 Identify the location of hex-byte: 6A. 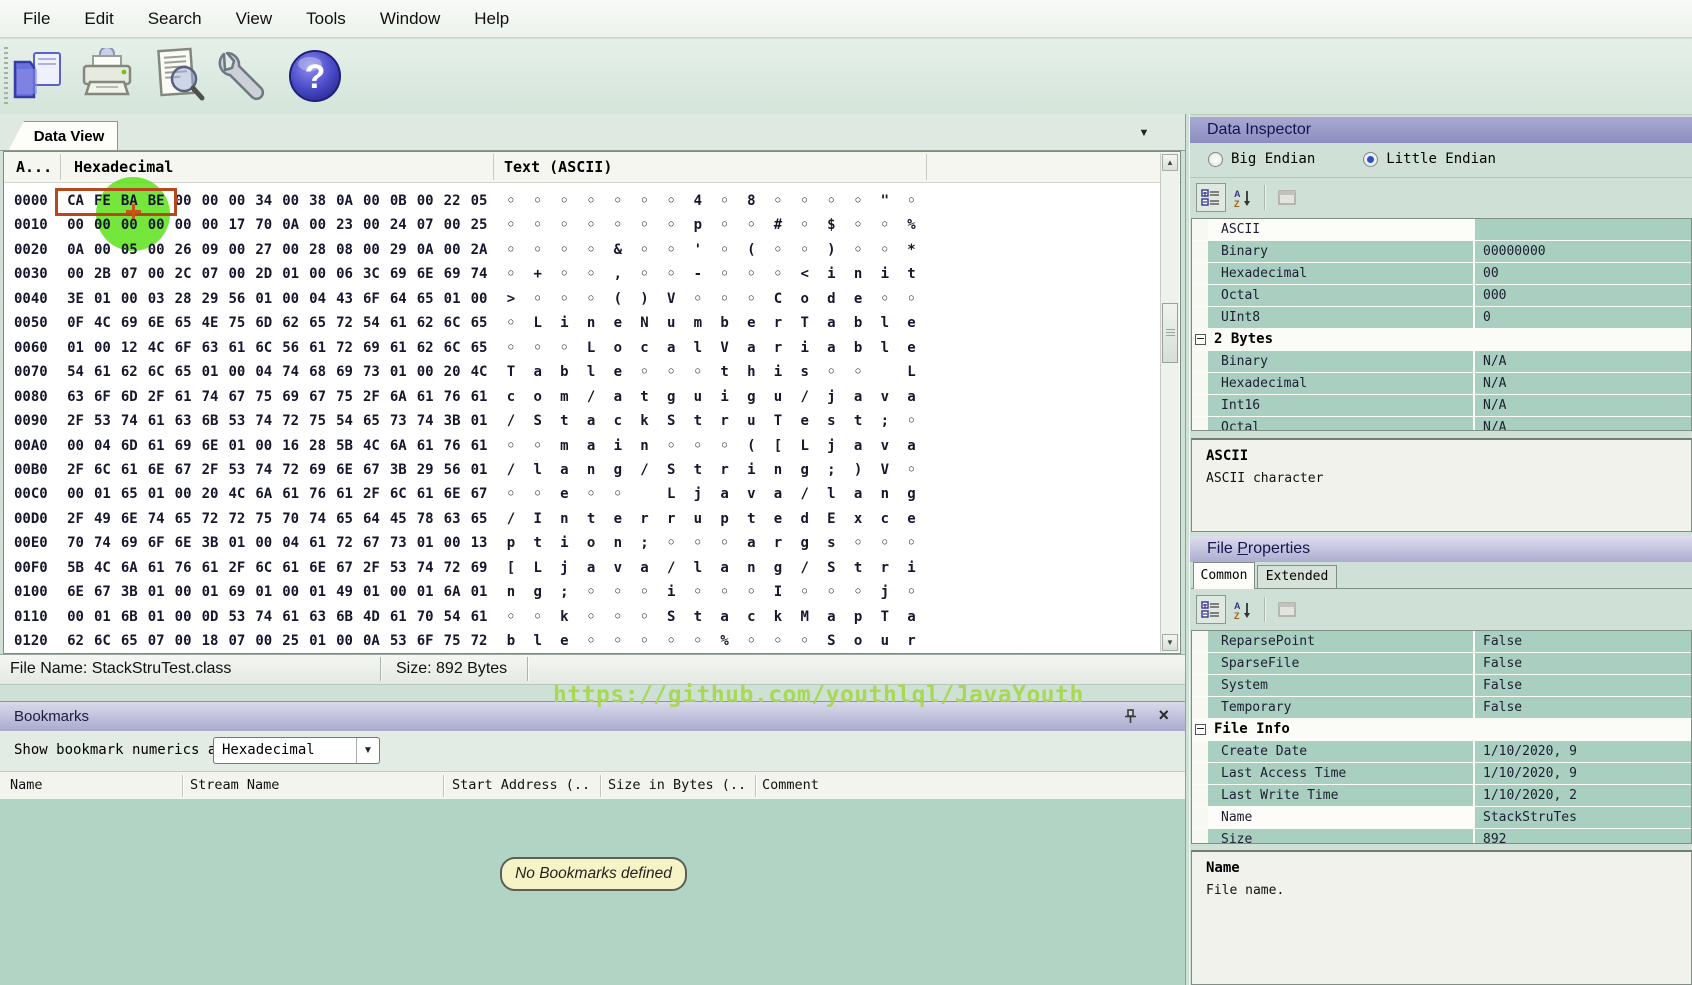
(398, 397).